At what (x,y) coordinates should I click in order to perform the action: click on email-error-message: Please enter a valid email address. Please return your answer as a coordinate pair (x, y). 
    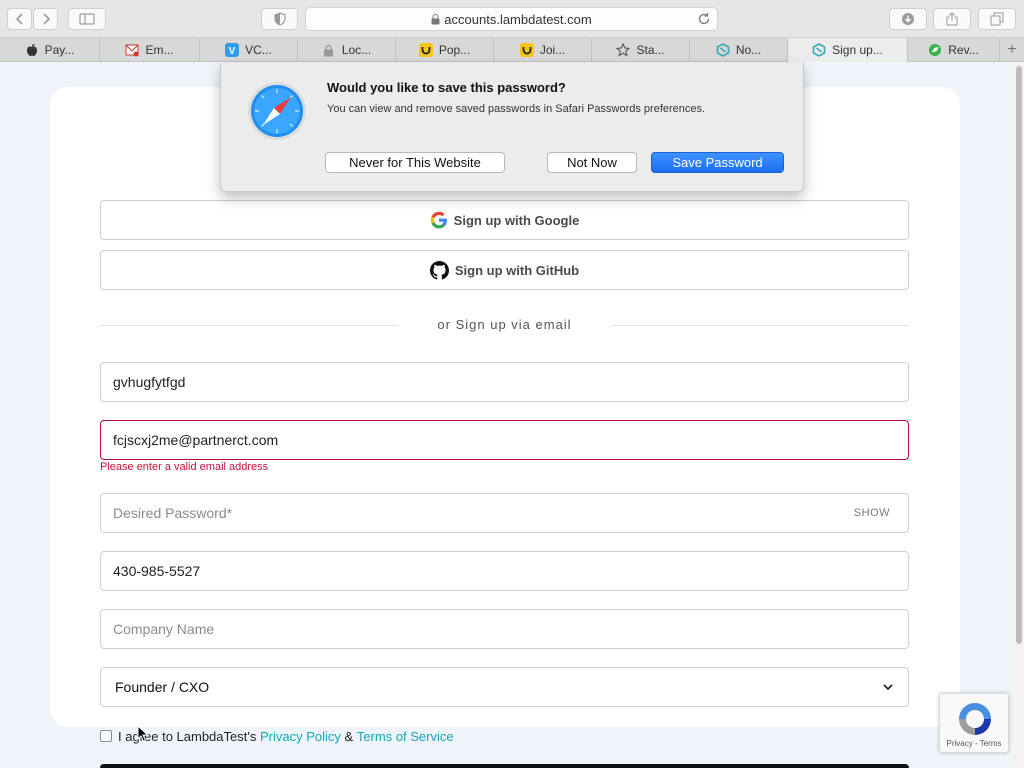
    Looking at the image, I should click on (184, 467).